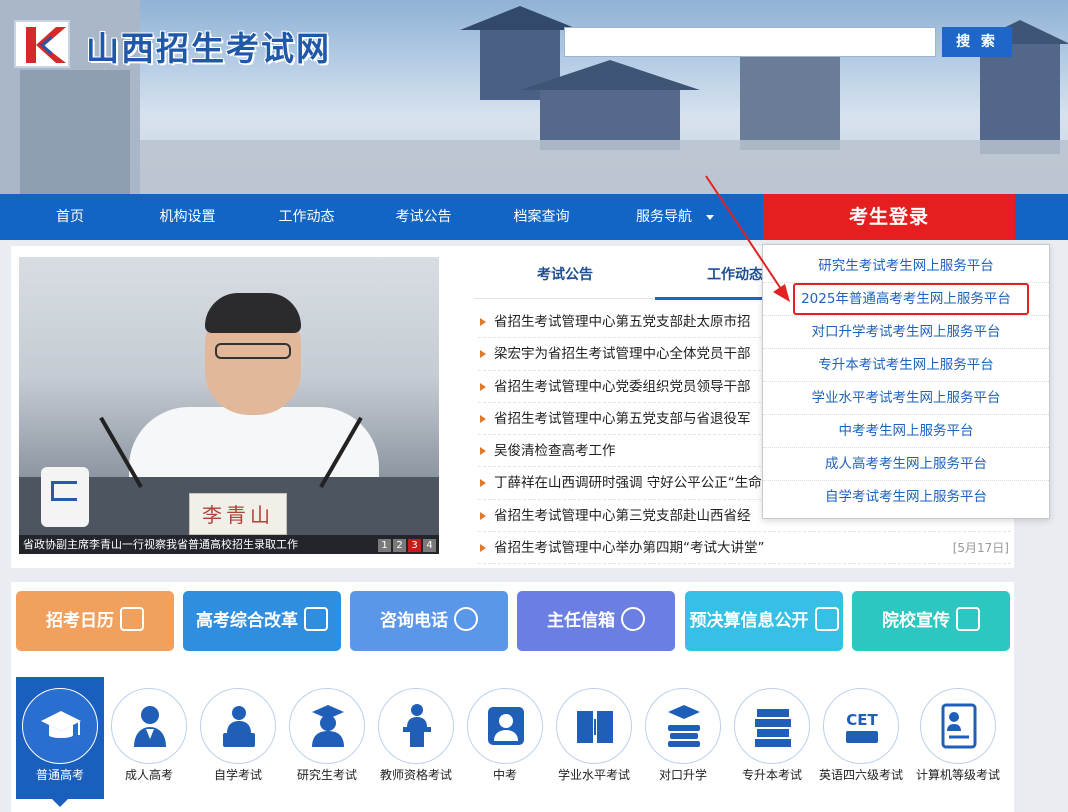  I want to click on category-zhongkao: 中考, so click(505, 743).